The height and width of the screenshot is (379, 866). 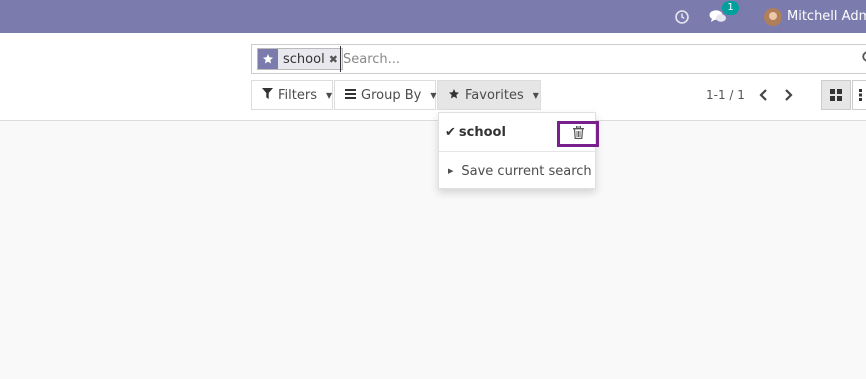 What do you see at coordinates (859, 95) in the screenshot?
I see `list-view-icon` at bounding box center [859, 95].